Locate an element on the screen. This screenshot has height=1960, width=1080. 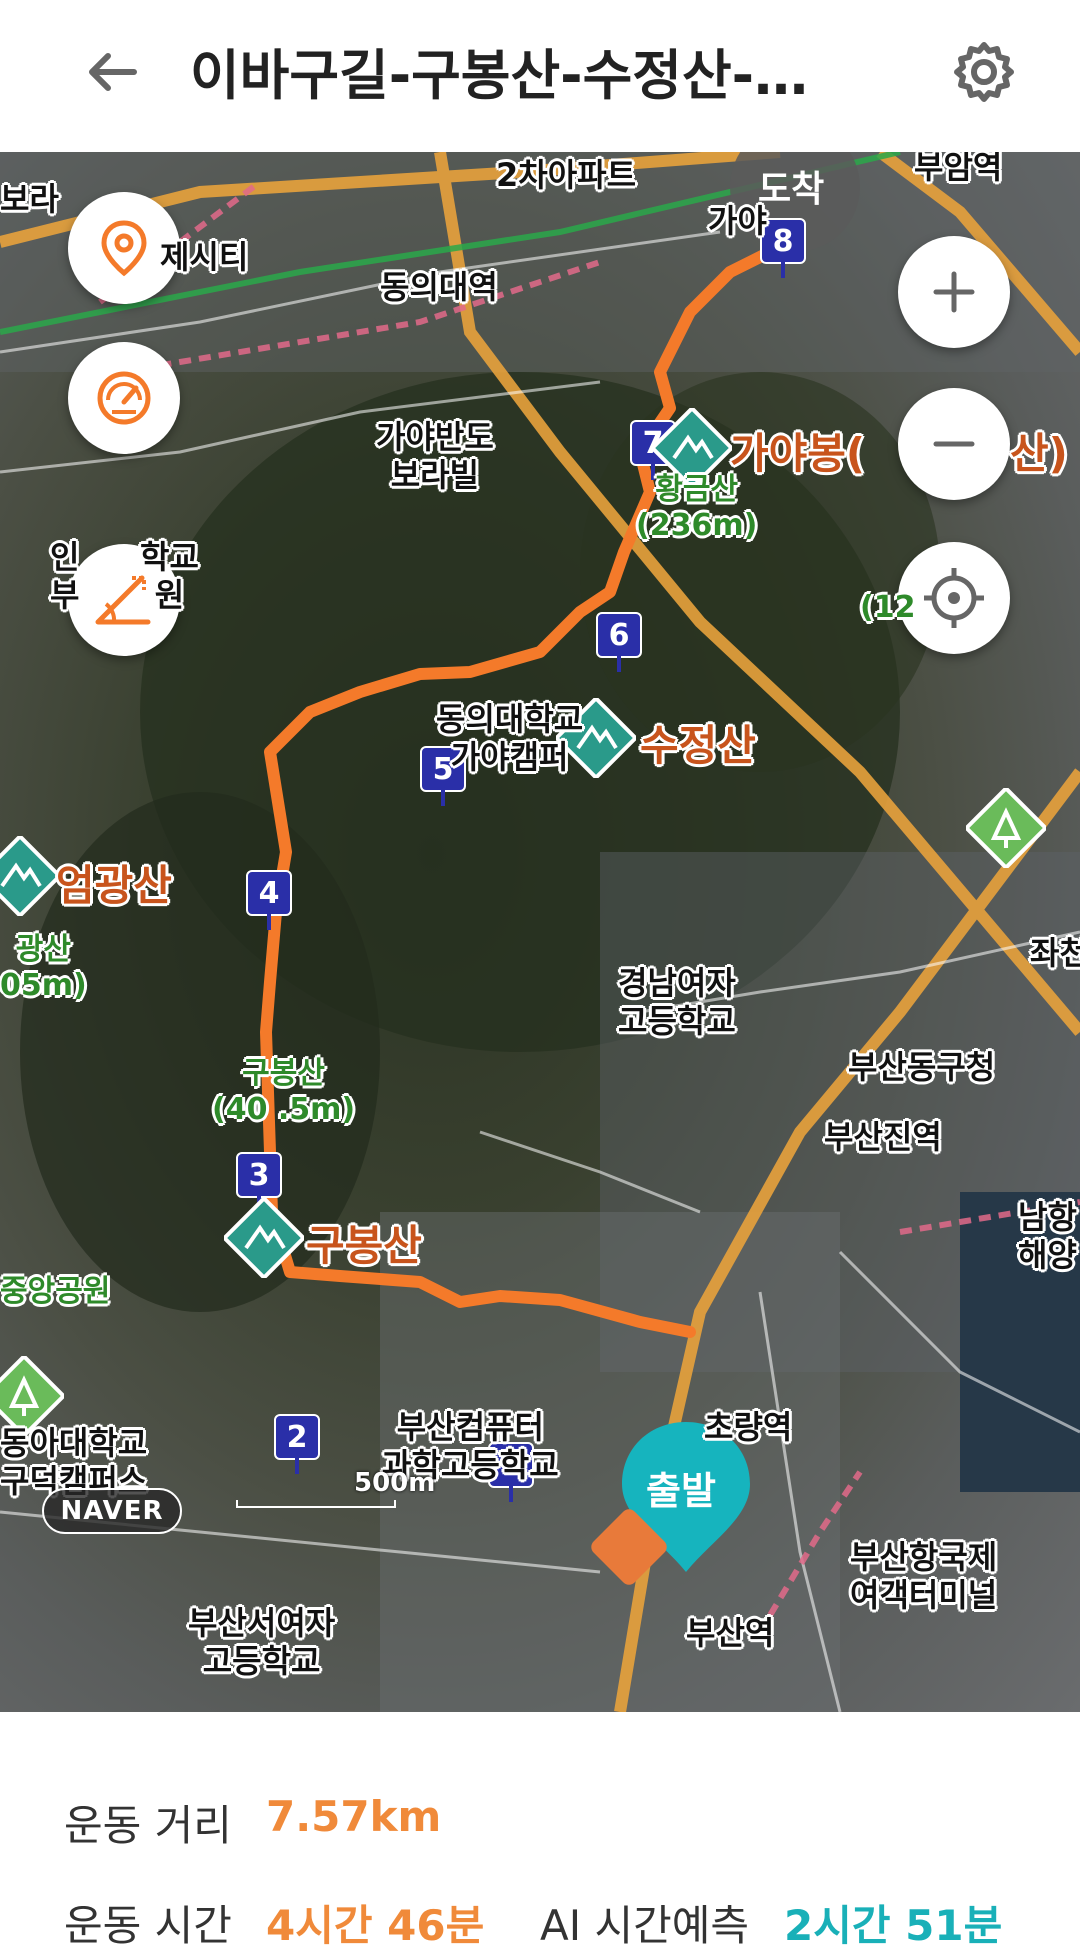
ai-prediction-value: 2시간 51분 is located at coordinates (893, 1925).